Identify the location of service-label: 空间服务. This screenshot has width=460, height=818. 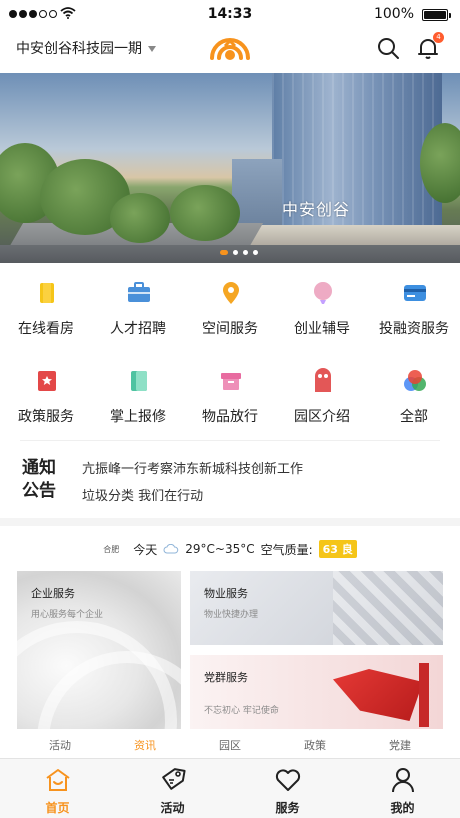
(230, 329).